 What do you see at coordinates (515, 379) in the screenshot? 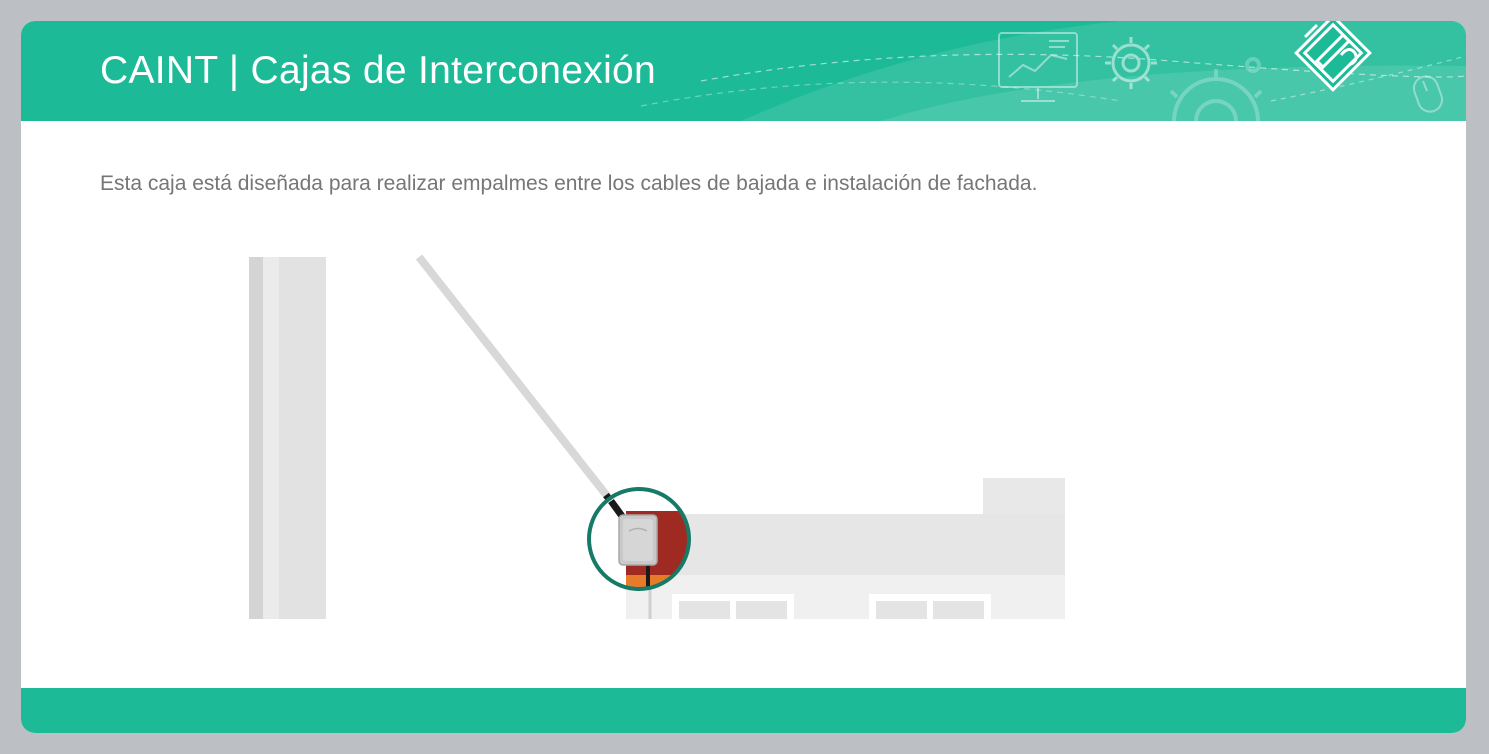
I see `drop-cable` at bounding box center [515, 379].